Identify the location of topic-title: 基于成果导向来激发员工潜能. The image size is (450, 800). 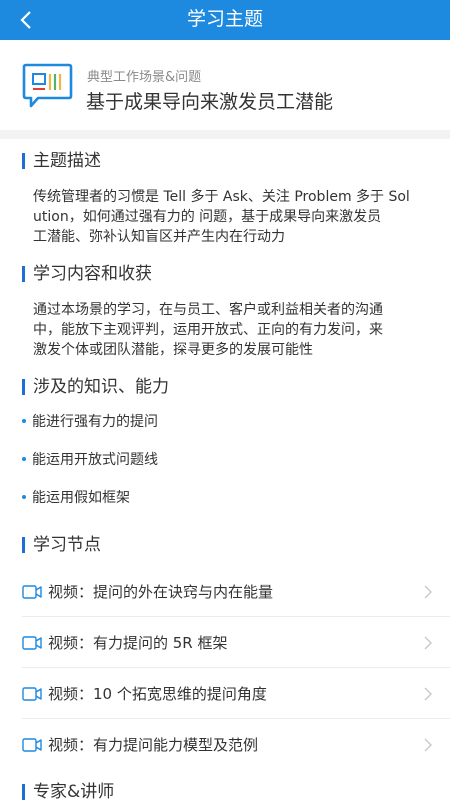
(210, 102).